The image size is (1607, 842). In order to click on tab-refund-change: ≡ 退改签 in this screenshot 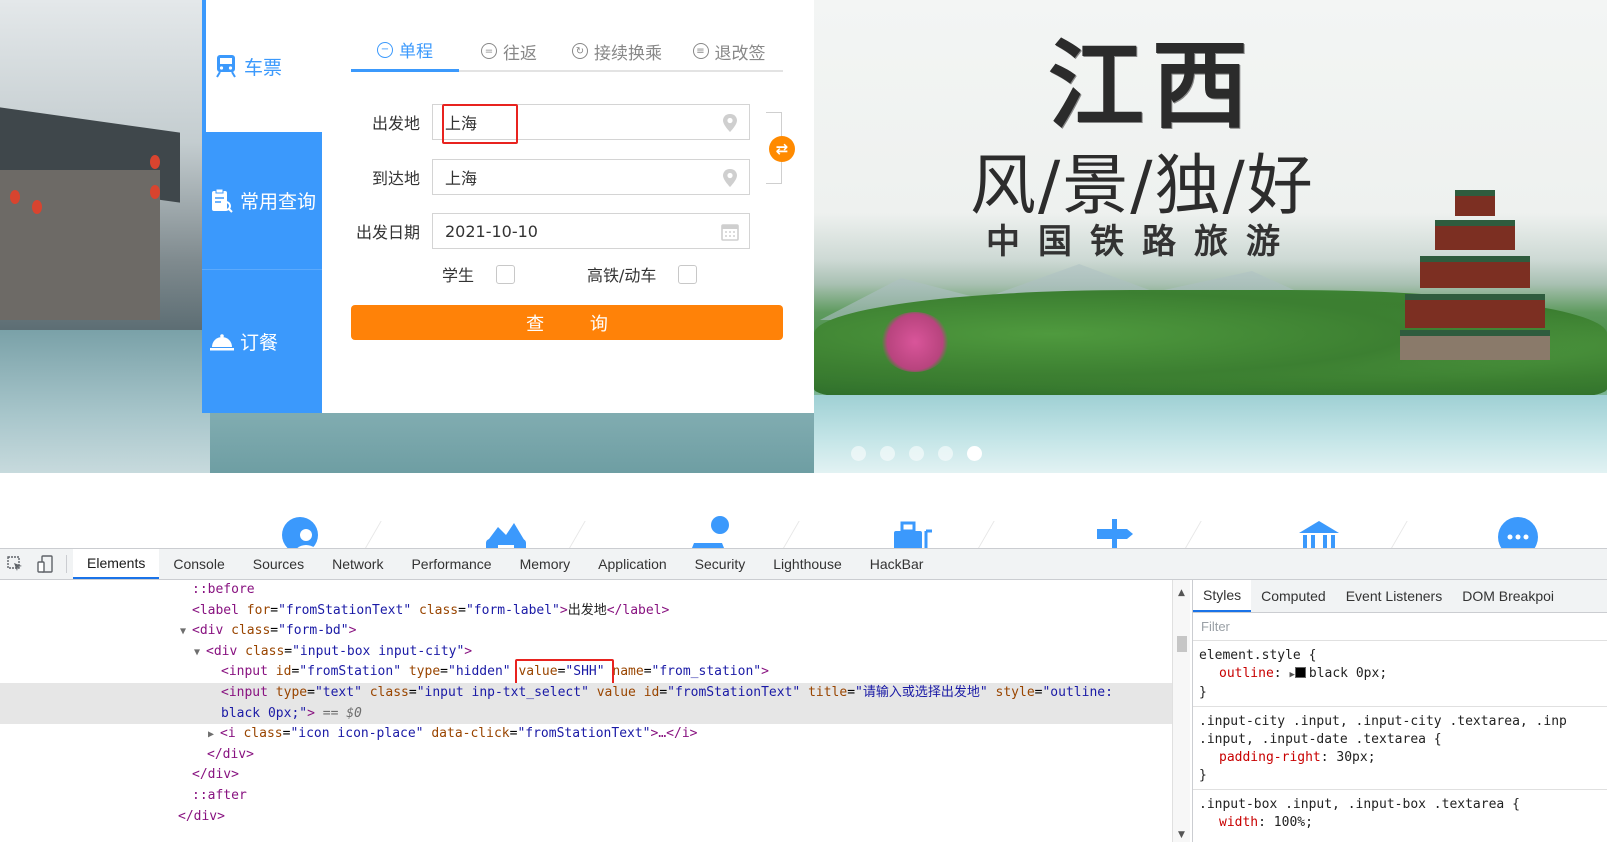, I will do `click(729, 51)`.